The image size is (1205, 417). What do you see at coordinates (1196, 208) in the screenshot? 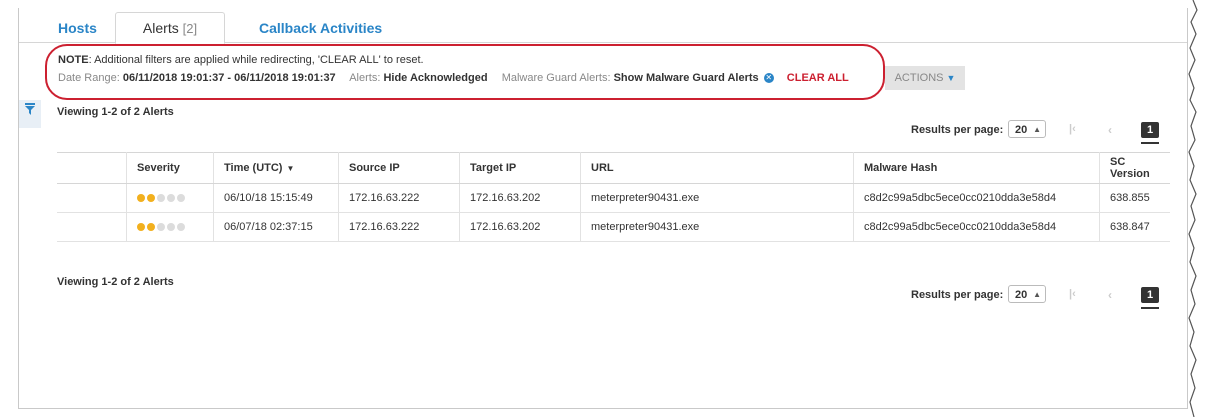
I see `torn-edge-decoration` at bounding box center [1196, 208].